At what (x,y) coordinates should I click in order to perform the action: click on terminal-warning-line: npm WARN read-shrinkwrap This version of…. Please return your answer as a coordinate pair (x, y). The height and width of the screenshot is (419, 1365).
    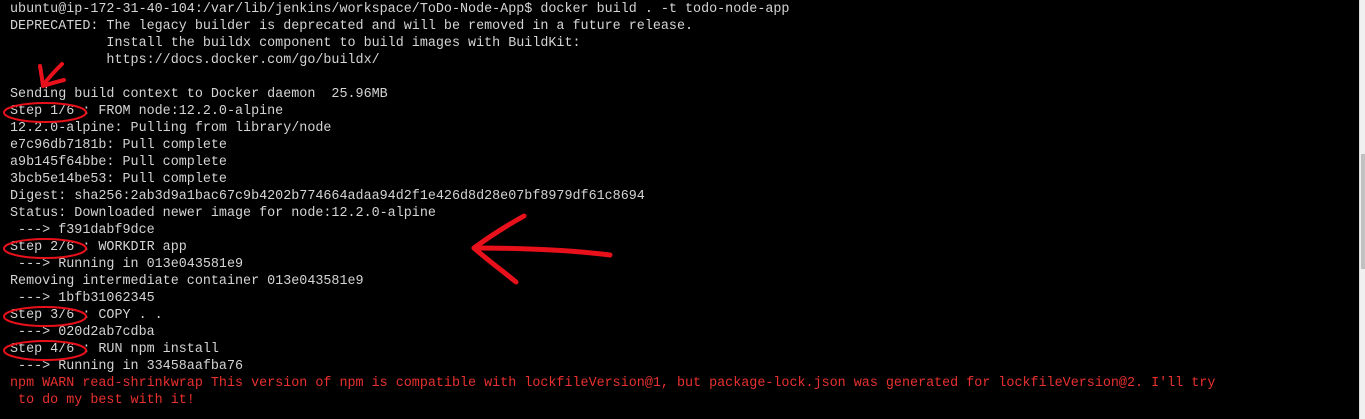
    Looking at the image, I should click on (613, 383).